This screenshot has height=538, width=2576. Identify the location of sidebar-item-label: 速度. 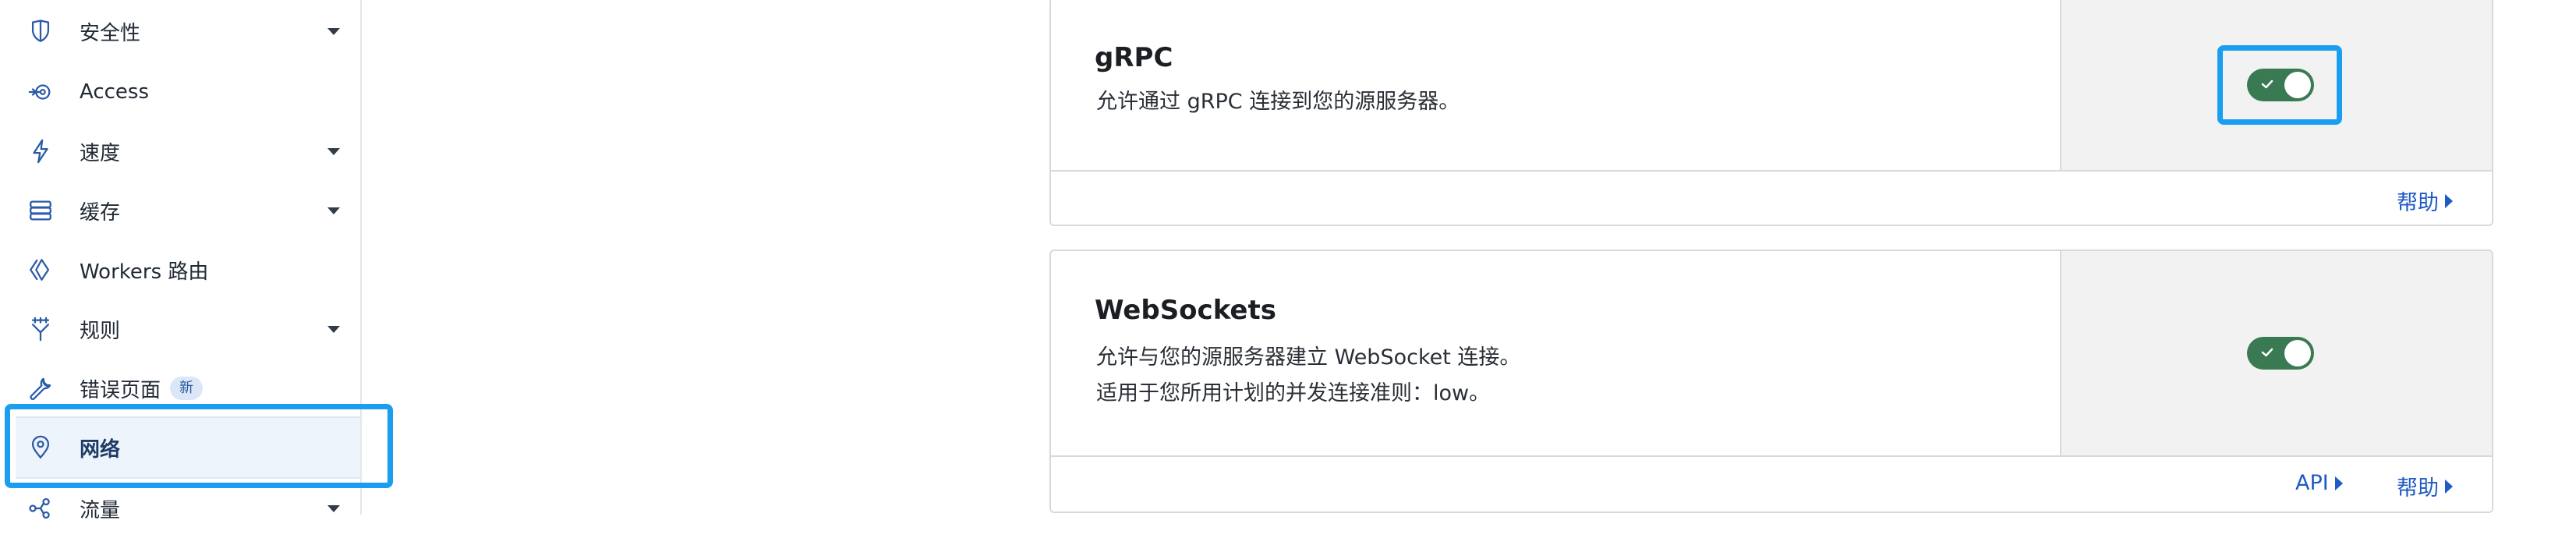
(100, 153).